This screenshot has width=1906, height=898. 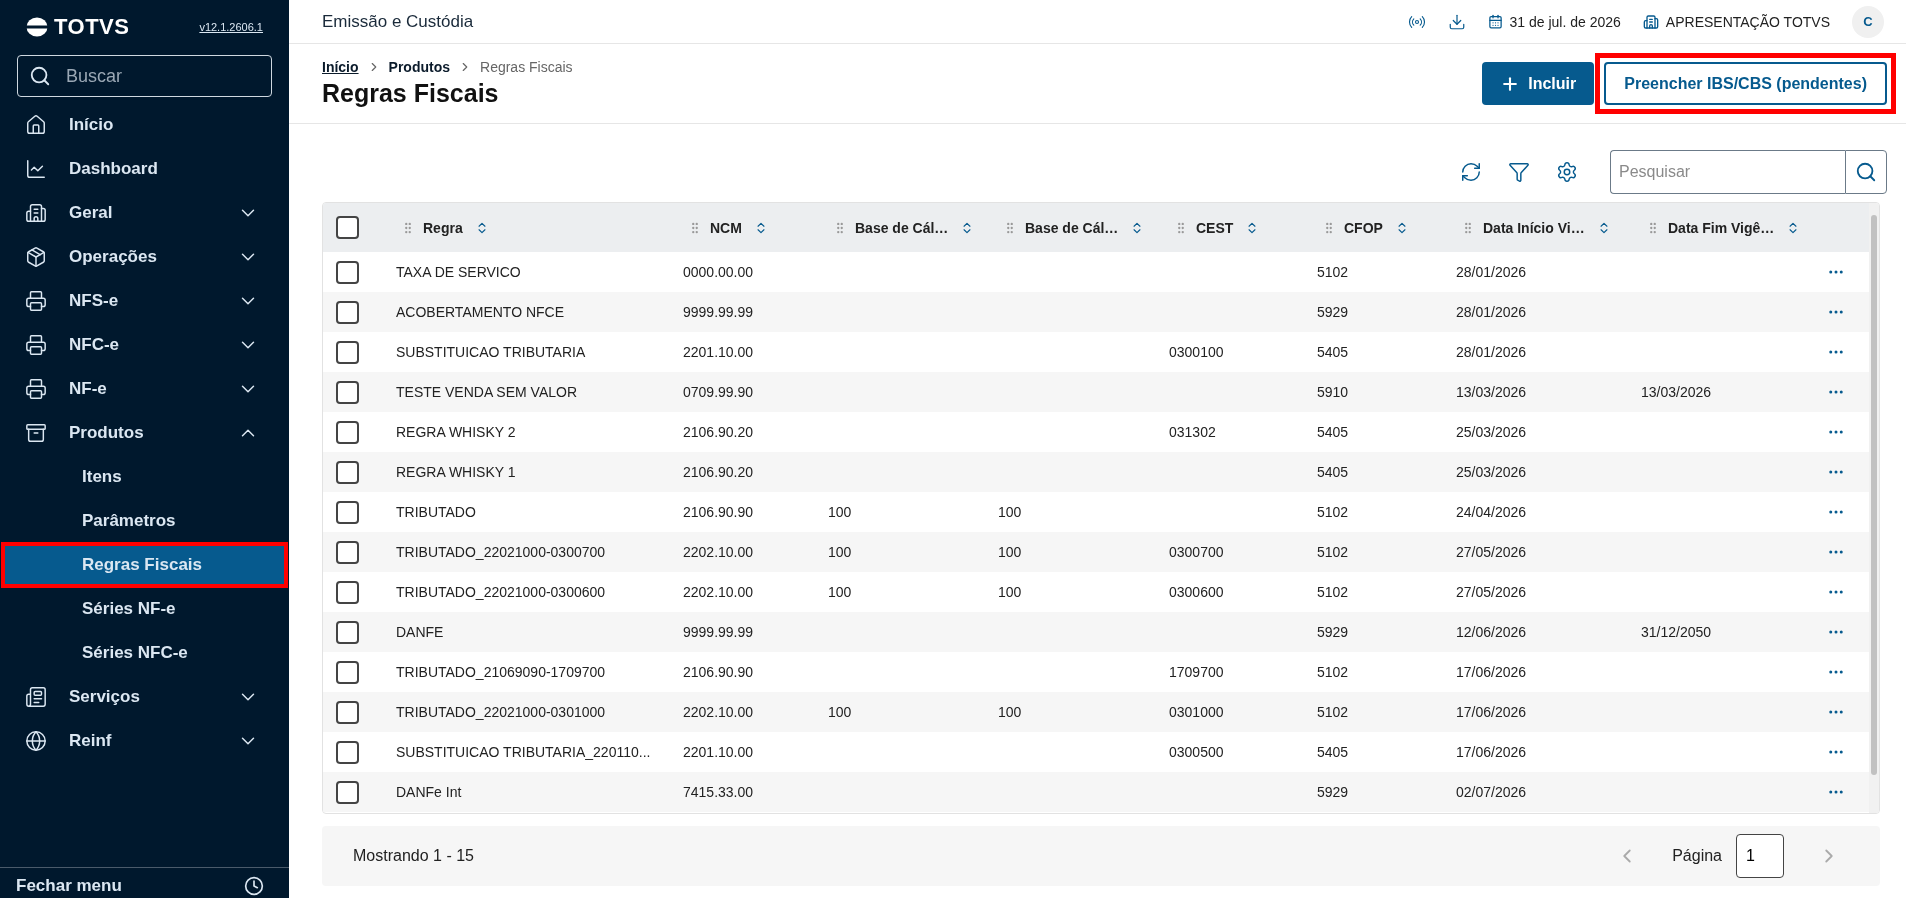 I want to click on search-field: Buscar, so click(x=144, y=76).